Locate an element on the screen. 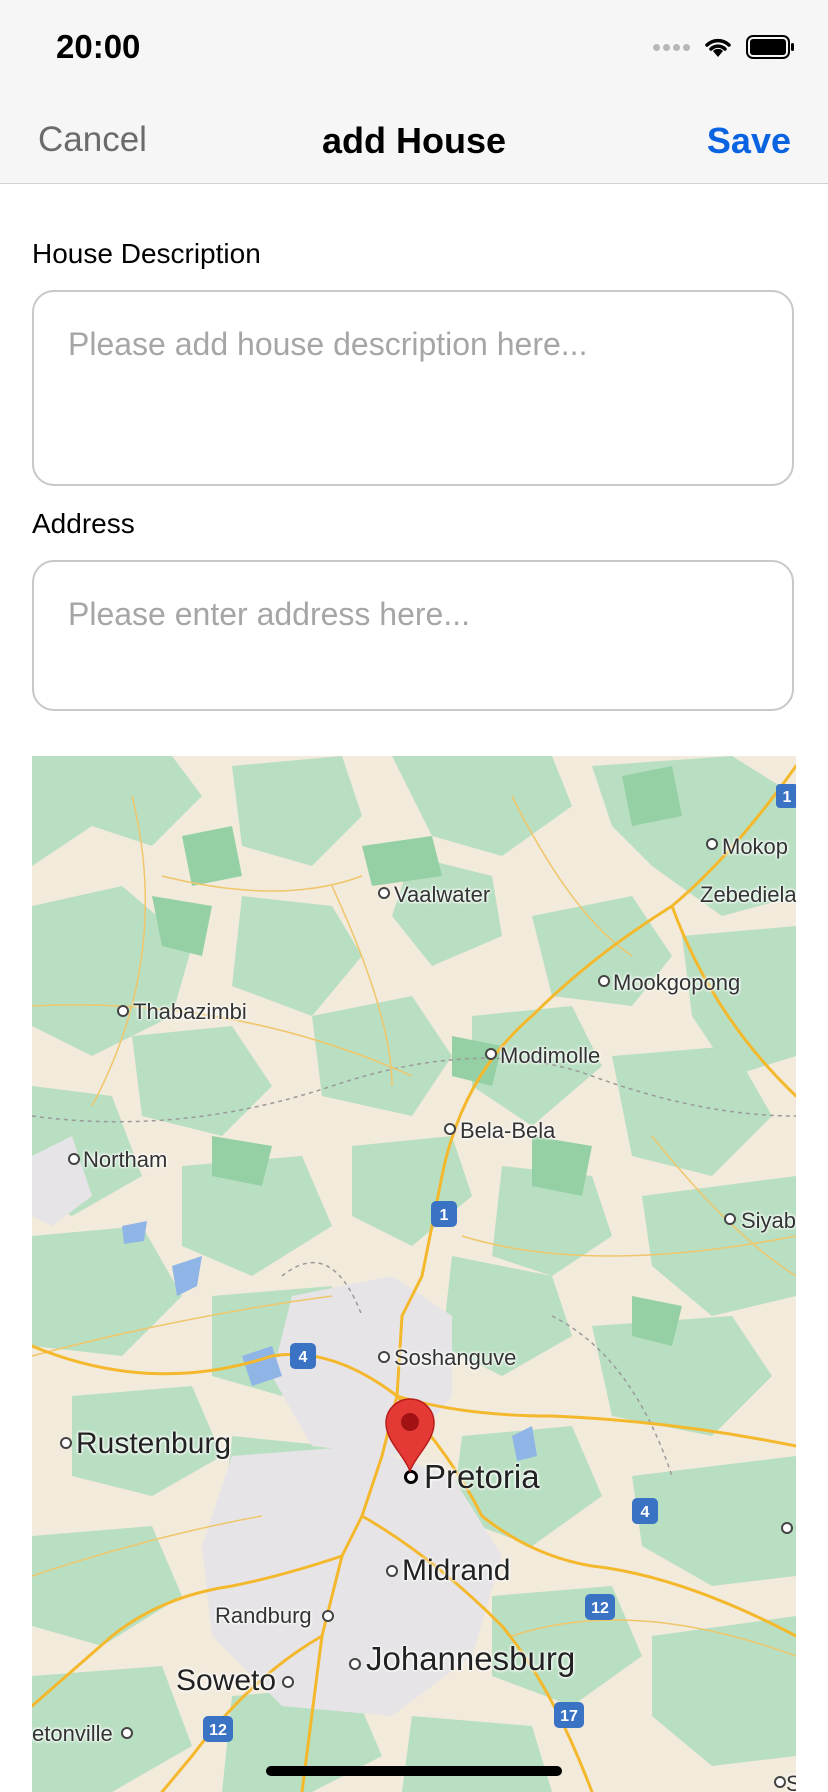 Image resolution: width=828 pixels, height=1792 pixels. signal-icon is located at coordinates (671, 47).